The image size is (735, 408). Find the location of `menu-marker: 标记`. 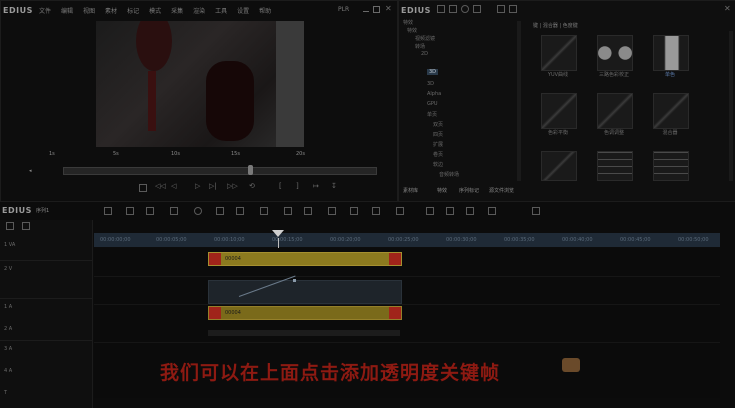

menu-marker: 标记 is located at coordinates (133, 10).